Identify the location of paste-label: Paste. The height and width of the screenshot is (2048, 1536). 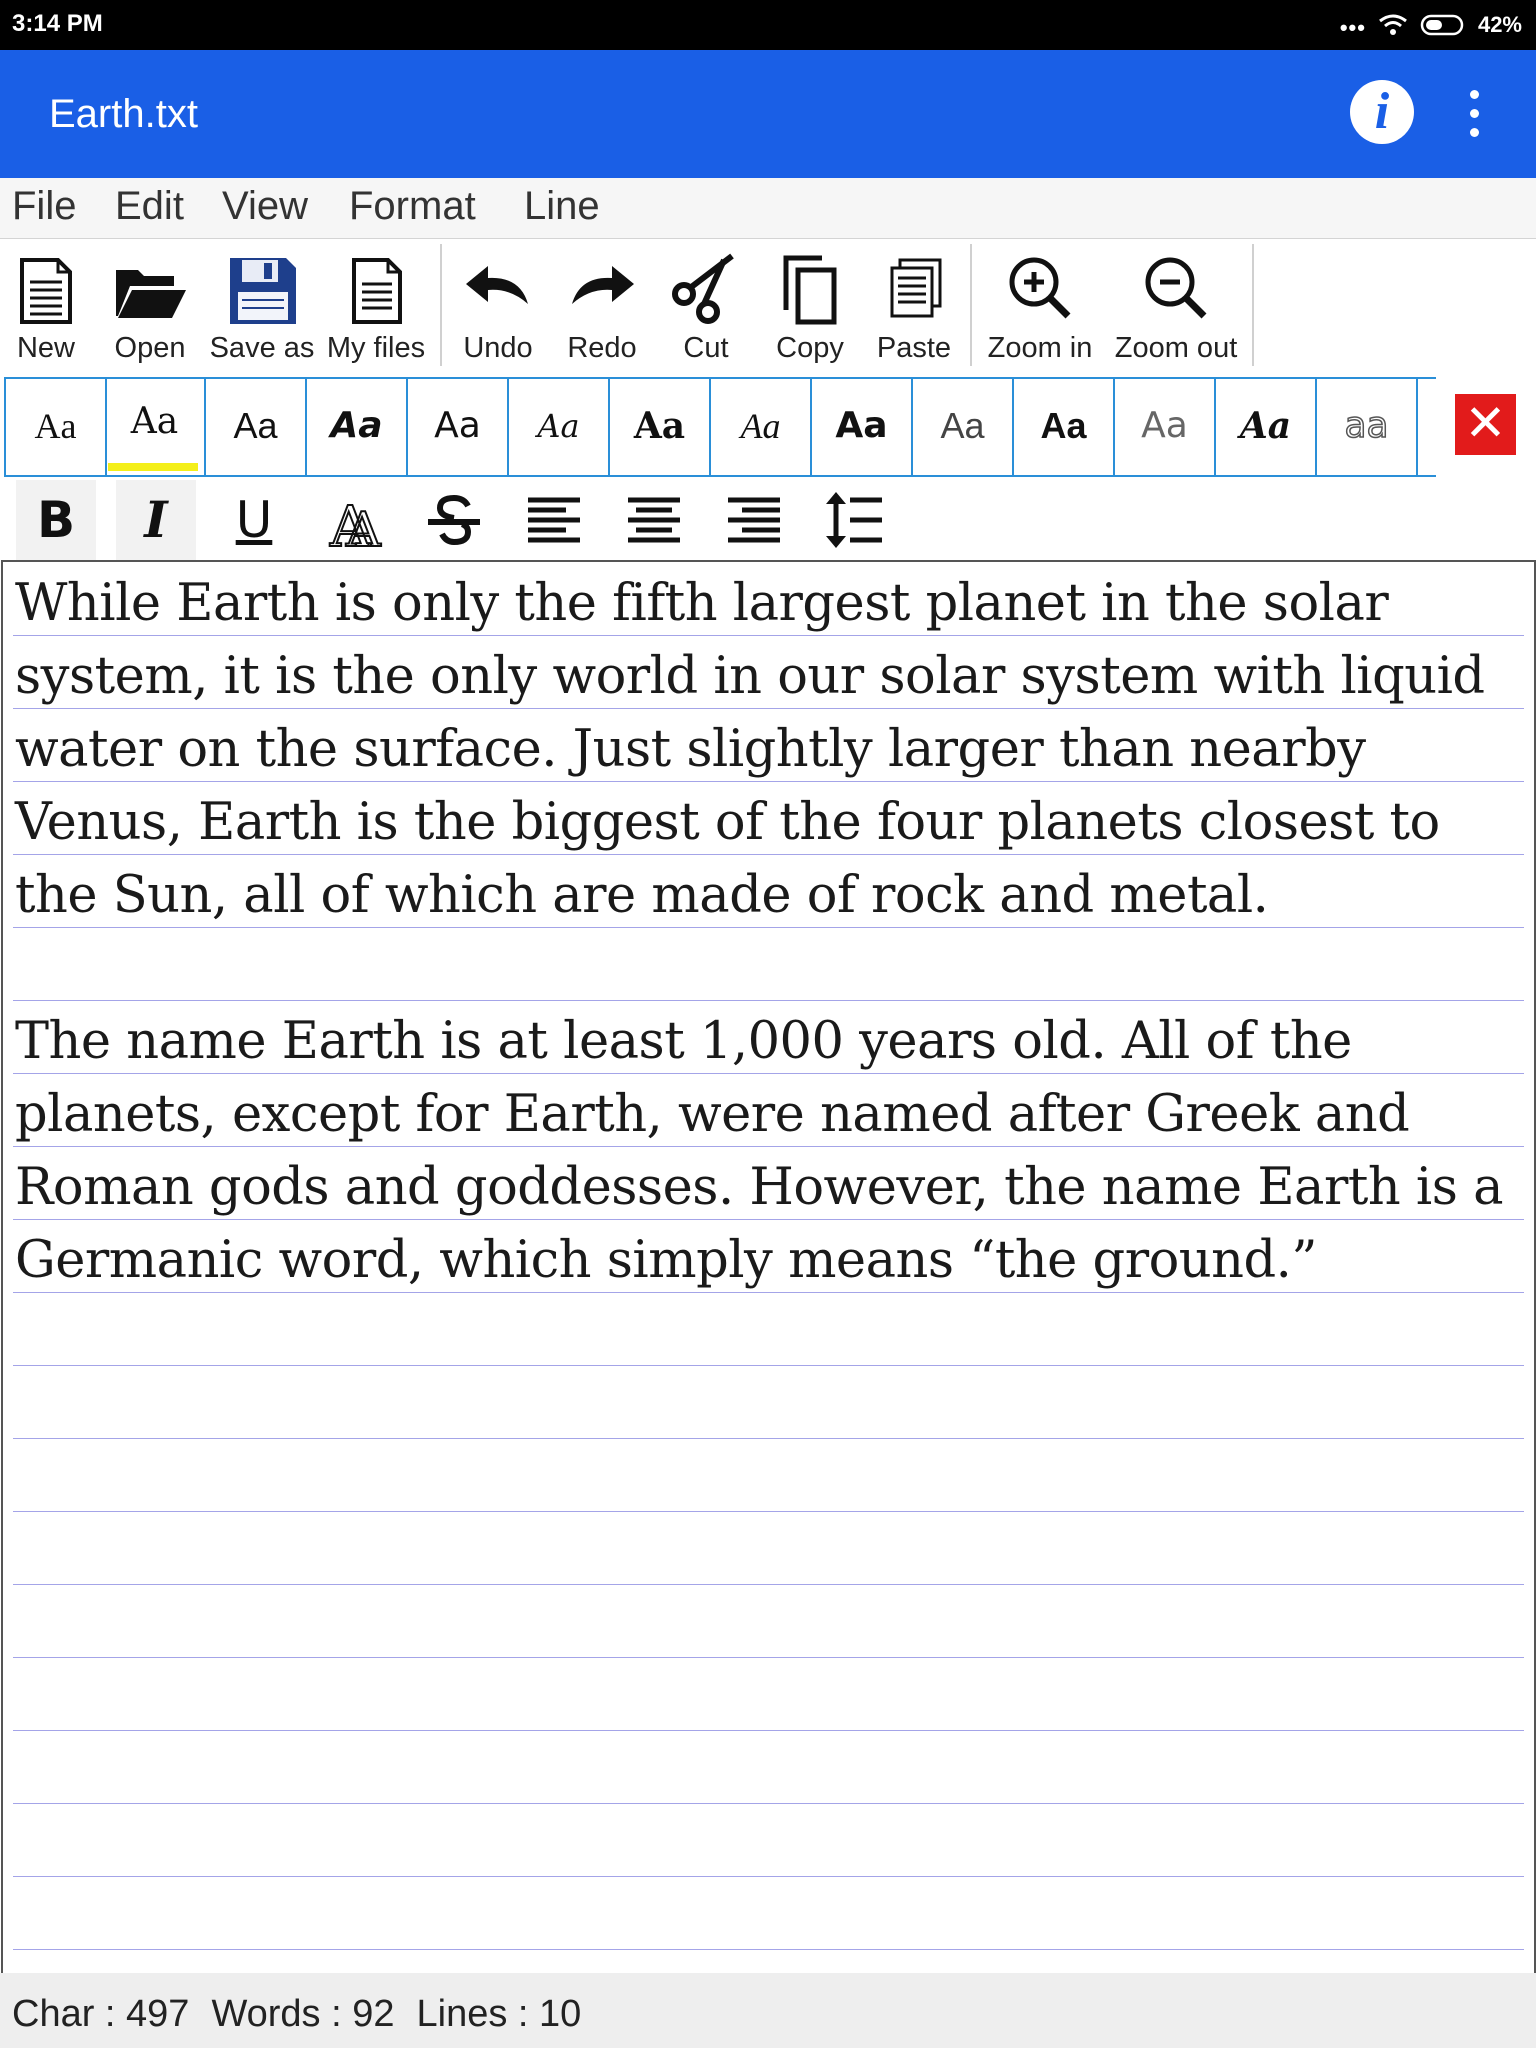
(914, 348).